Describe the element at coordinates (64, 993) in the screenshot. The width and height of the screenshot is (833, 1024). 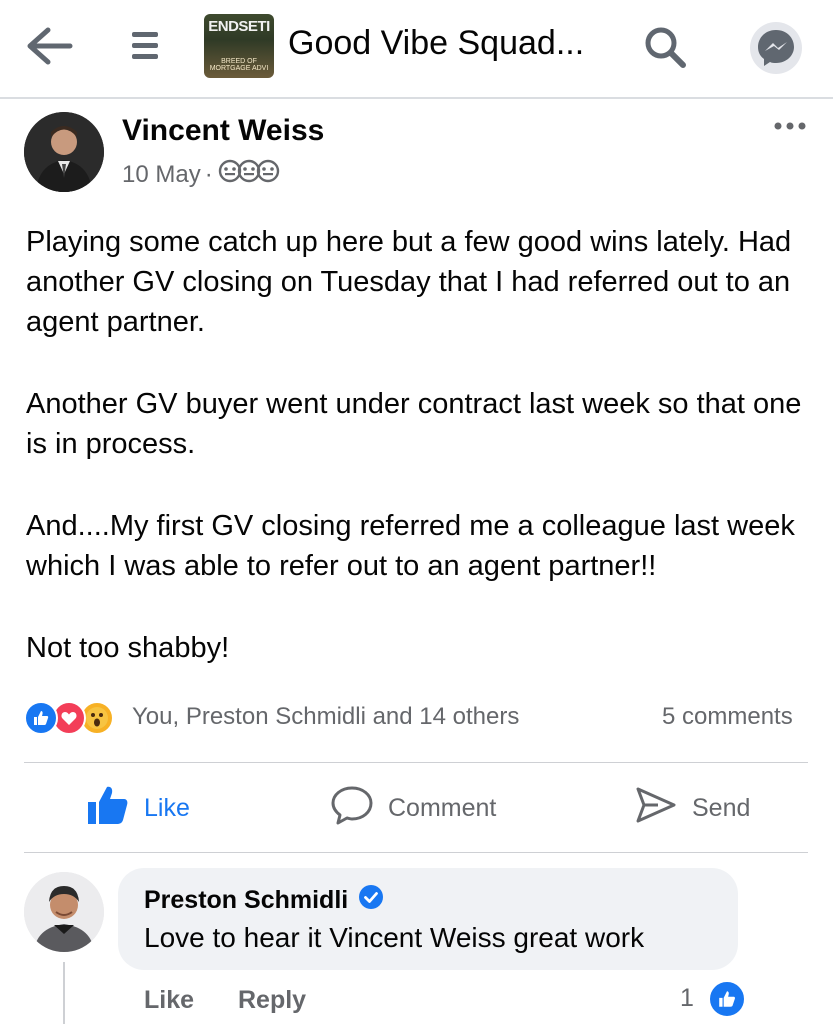
I see `thread-line` at that location.